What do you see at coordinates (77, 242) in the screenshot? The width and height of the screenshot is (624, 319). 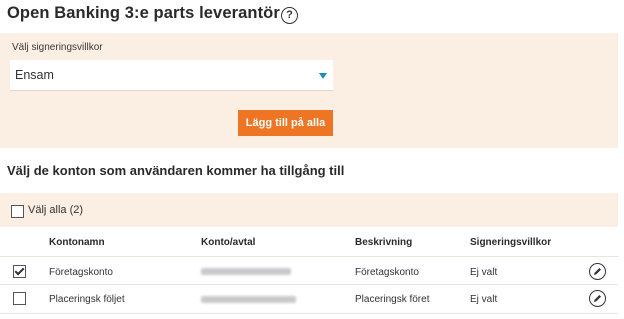 I see `column-header-account-name: Kontonamn` at bounding box center [77, 242].